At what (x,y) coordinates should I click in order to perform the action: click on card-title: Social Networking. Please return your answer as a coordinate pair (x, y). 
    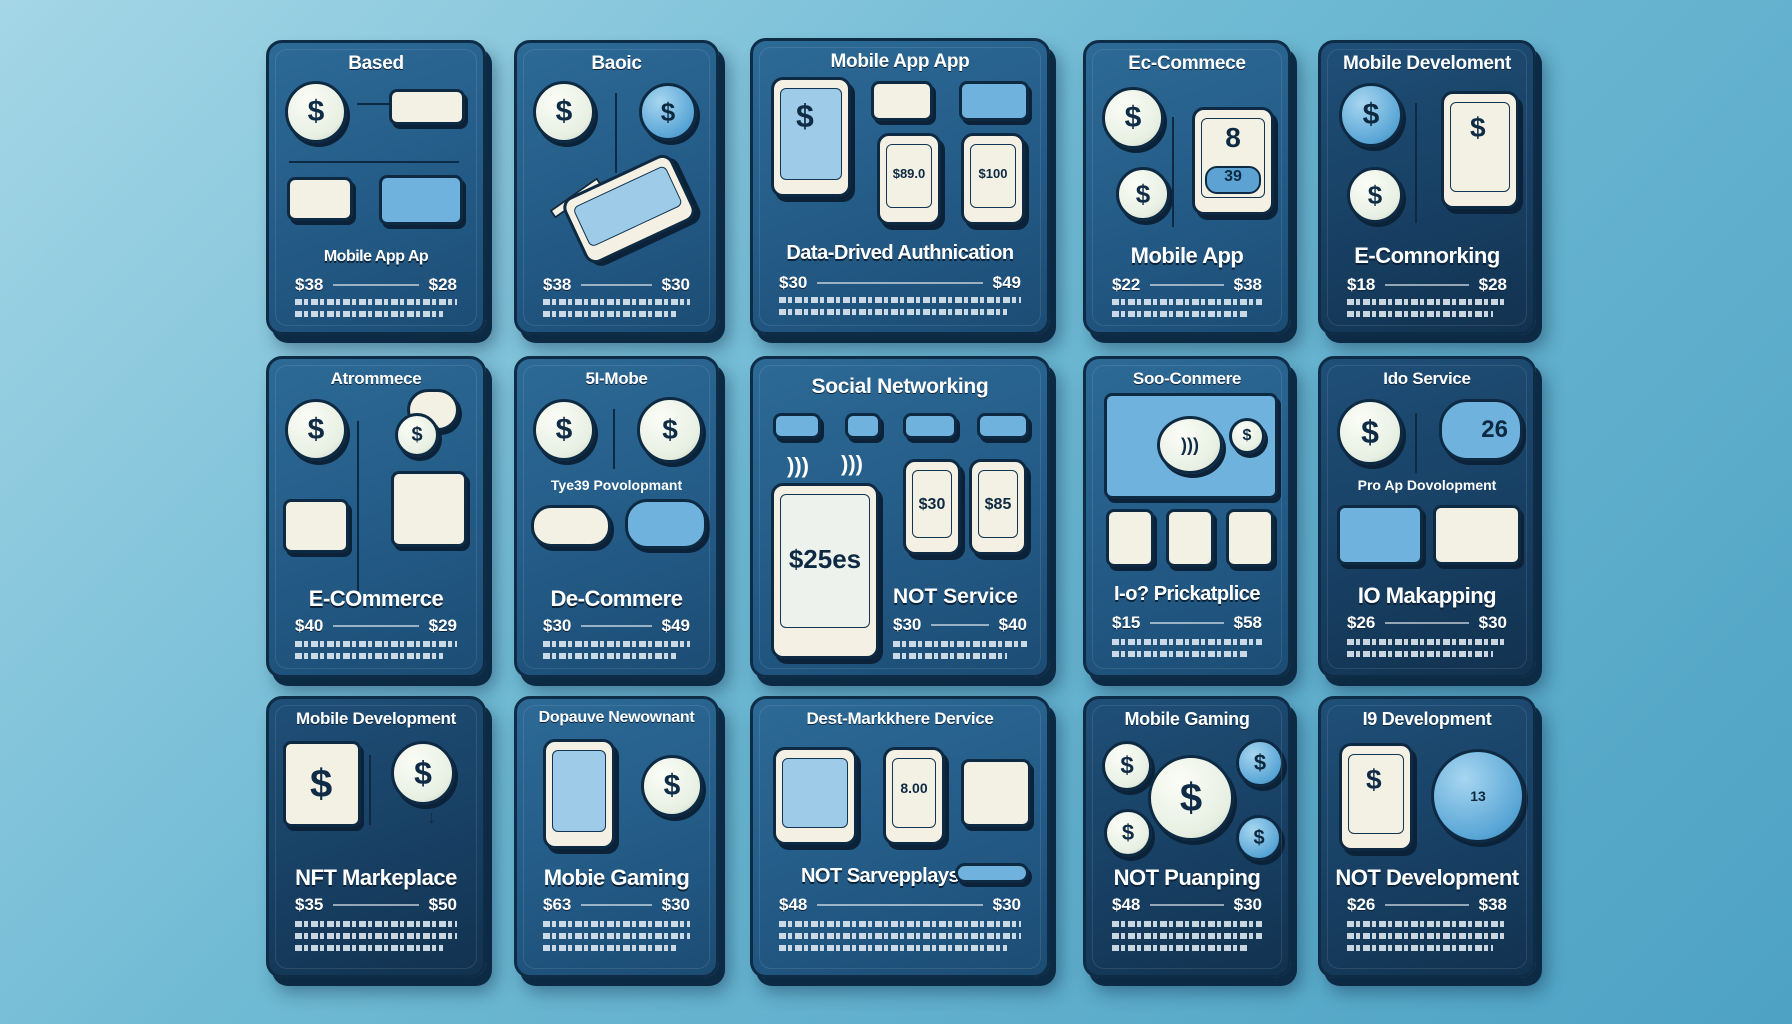
    Looking at the image, I should click on (900, 386).